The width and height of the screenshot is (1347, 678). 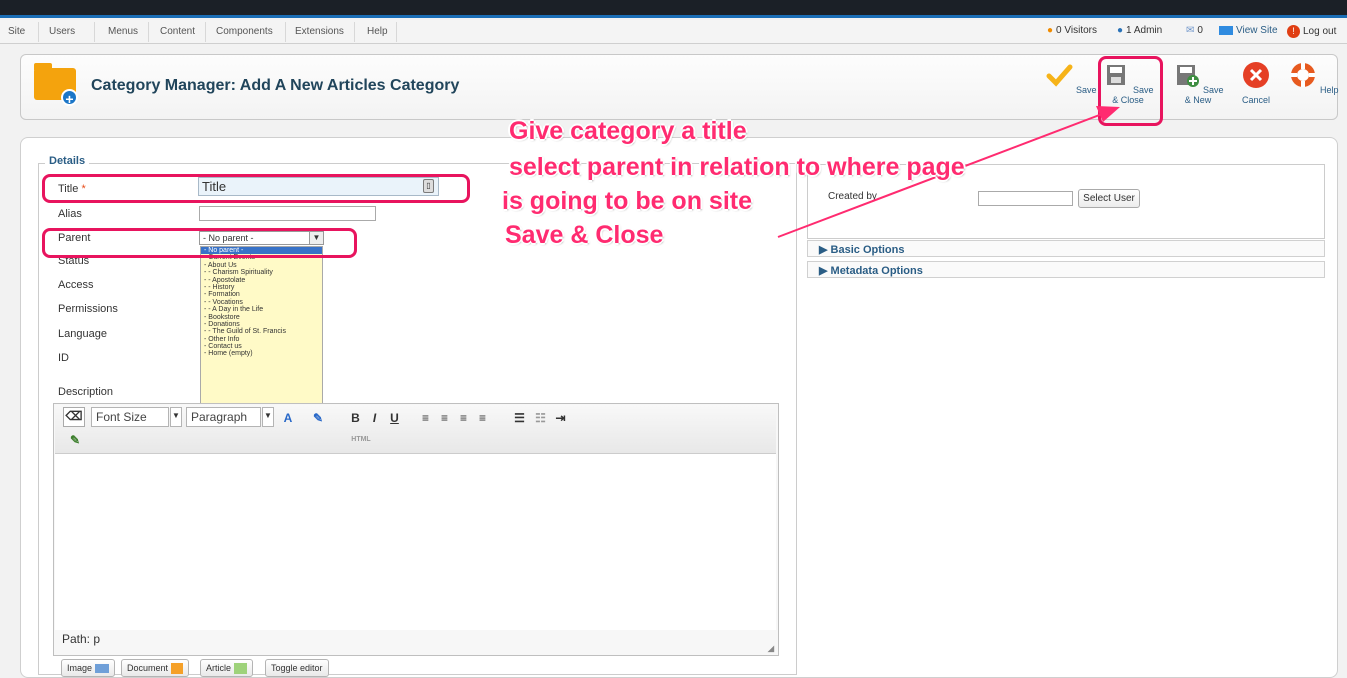 I want to click on annotation-line-3: is going to be on site, so click(x=627, y=201).